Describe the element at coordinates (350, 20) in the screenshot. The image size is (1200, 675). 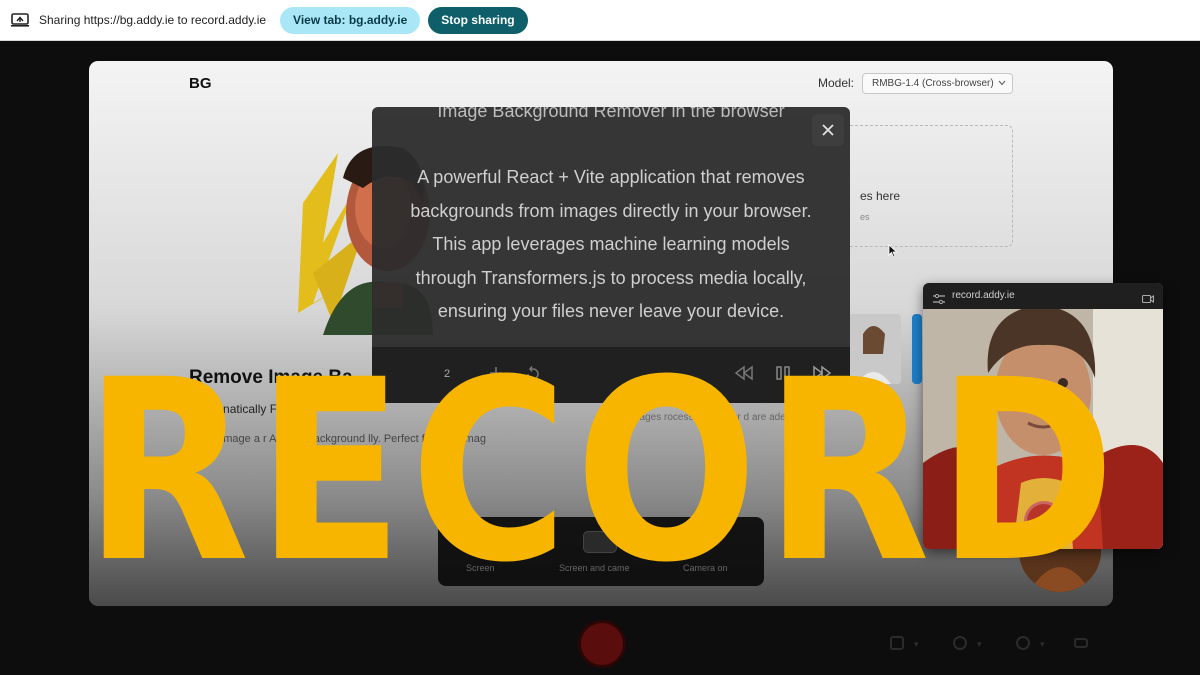
I see `view-tab-button: View tab: bg.addy.ie` at that location.